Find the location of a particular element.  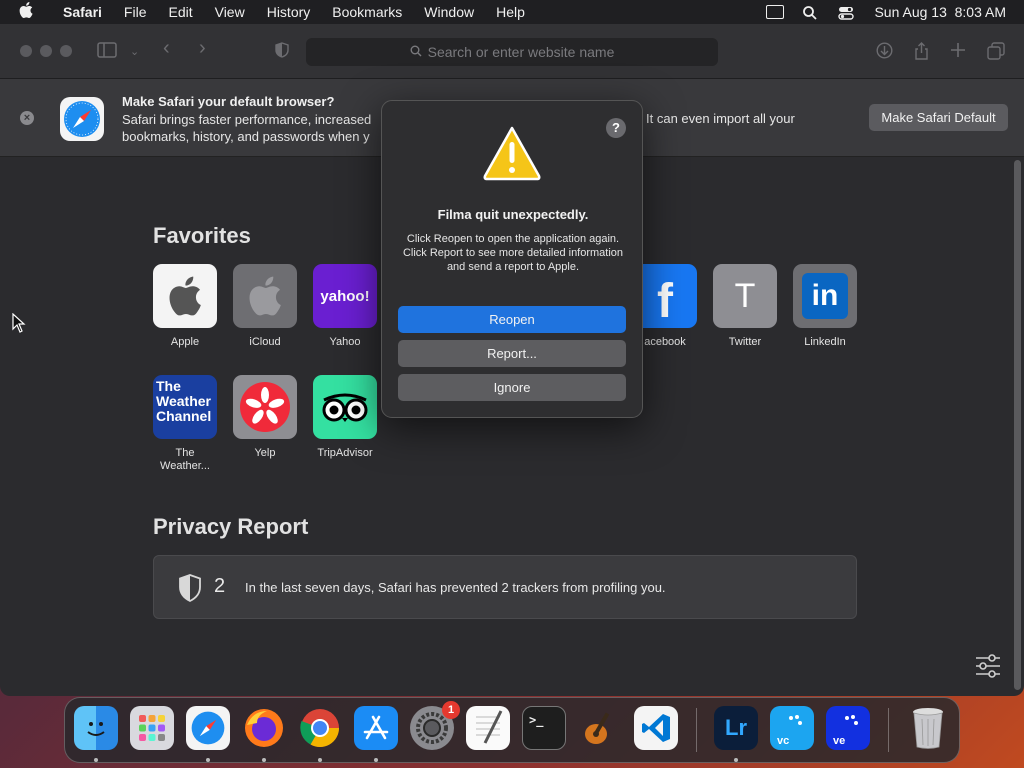

favorite-label: Twitter is located at coordinates (745, 342).